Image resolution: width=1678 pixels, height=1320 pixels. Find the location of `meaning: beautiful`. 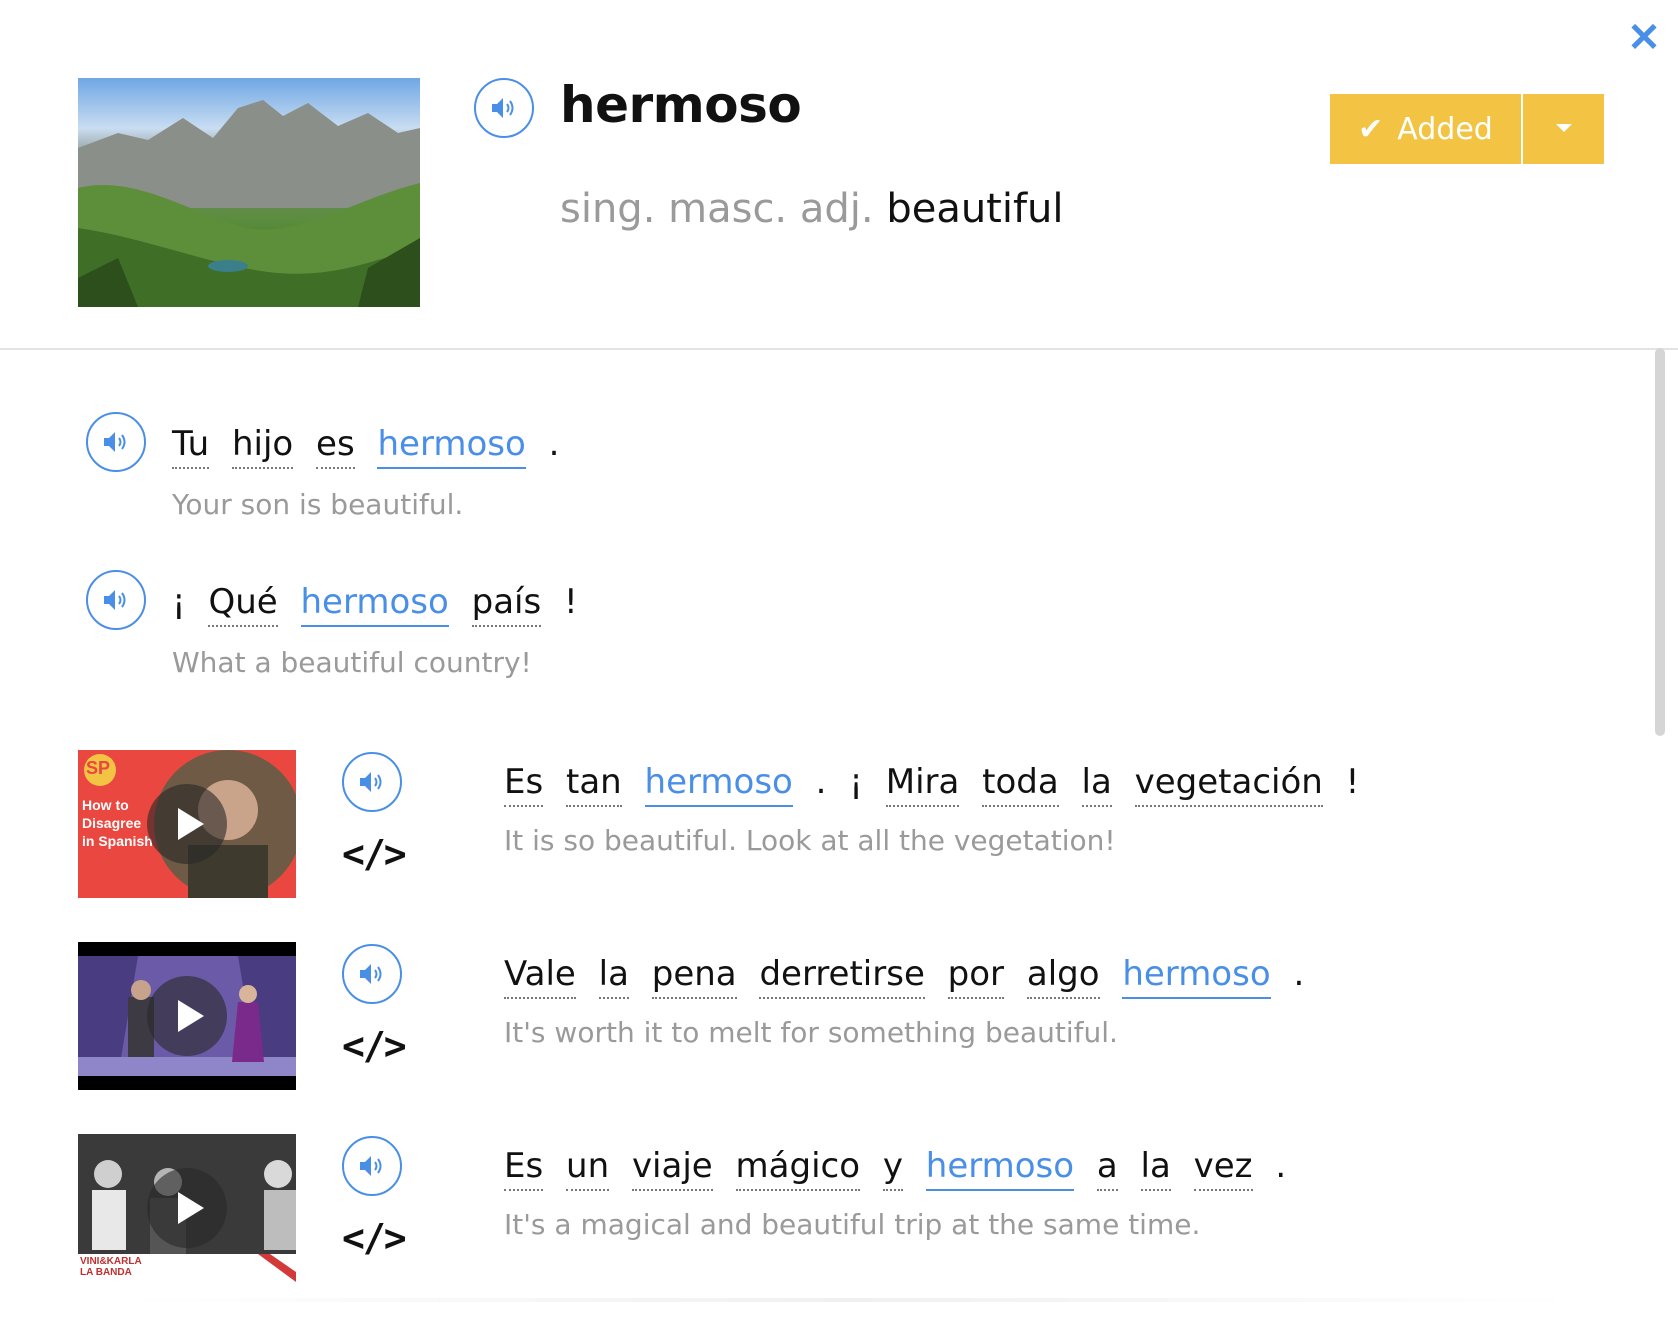

meaning: beautiful is located at coordinates (975, 209).